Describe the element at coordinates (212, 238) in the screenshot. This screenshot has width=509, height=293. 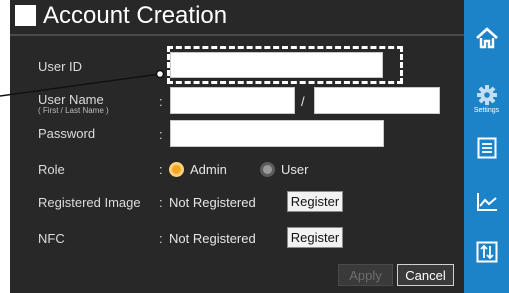
I see `nfc-status: Not Registered` at that location.